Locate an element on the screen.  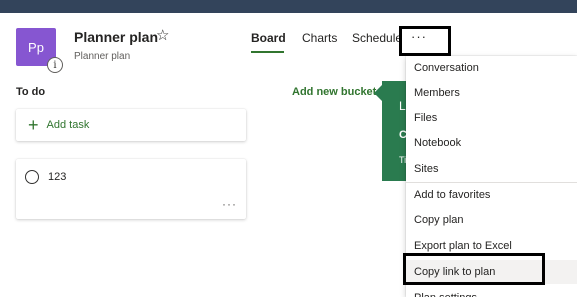
task-more-icon: ··· is located at coordinates (229, 204).